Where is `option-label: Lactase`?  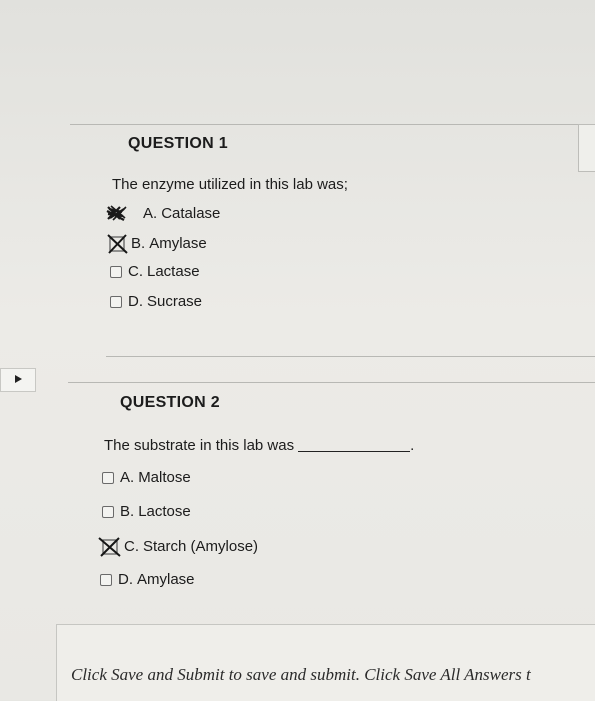 option-label: Lactase is located at coordinates (173, 271).